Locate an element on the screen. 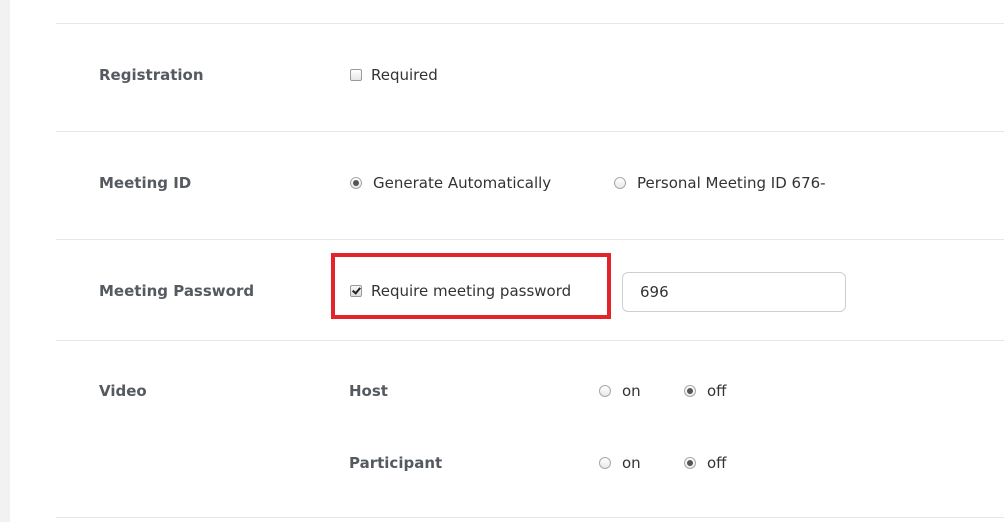 This screenshot has height=522, width=1004. meeting-id-personal-option: Personal Meeting ID 676- is located at coordinates (720, 183).